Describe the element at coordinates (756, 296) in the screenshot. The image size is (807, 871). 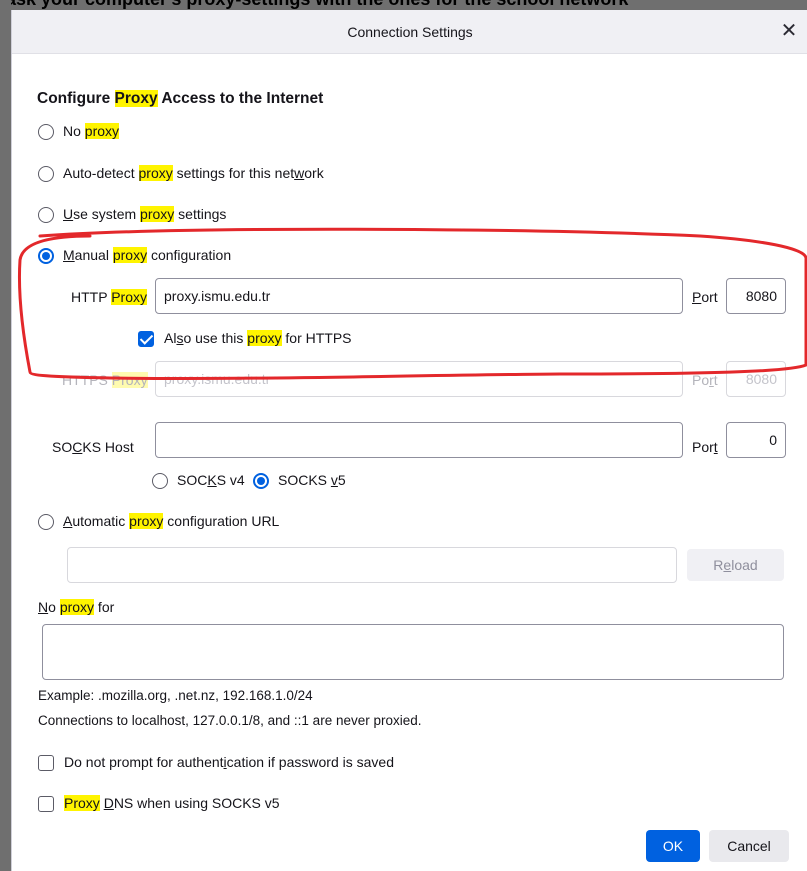
I see `http-port-input: 8080` at that location.